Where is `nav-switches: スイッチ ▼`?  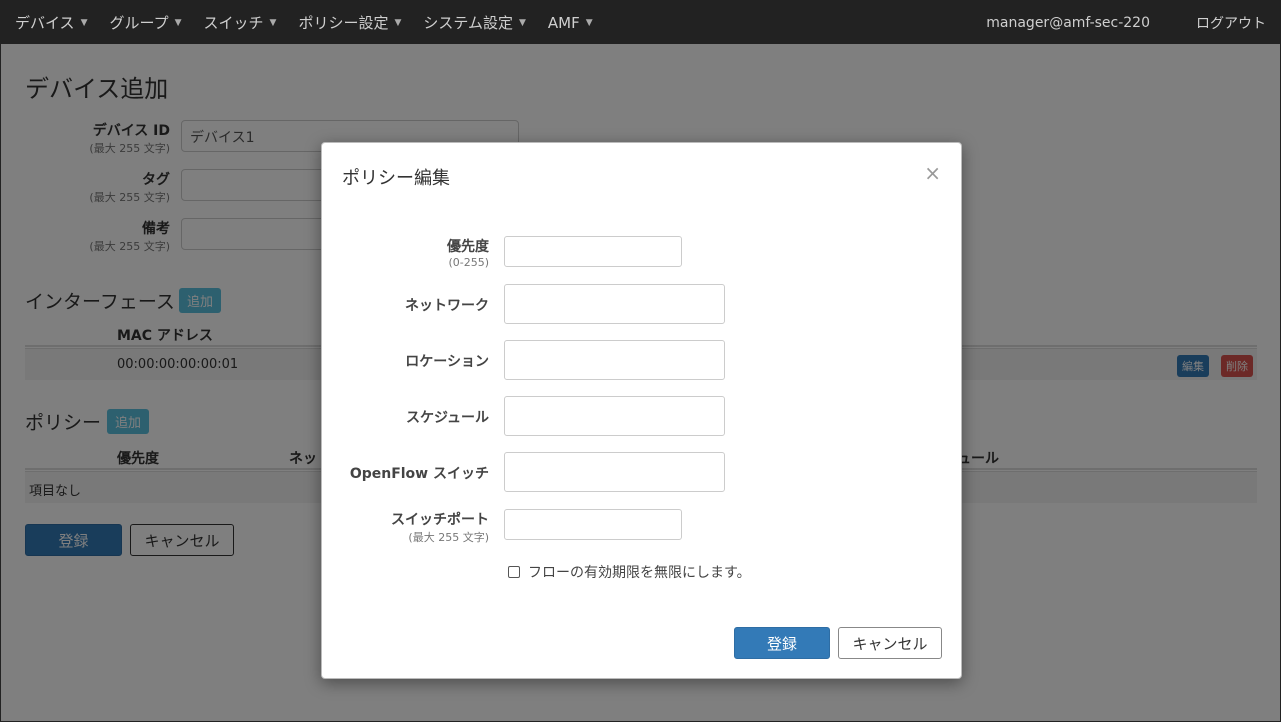 nav-switches: スイッチ ▼ is located at coordinates (233, 22).